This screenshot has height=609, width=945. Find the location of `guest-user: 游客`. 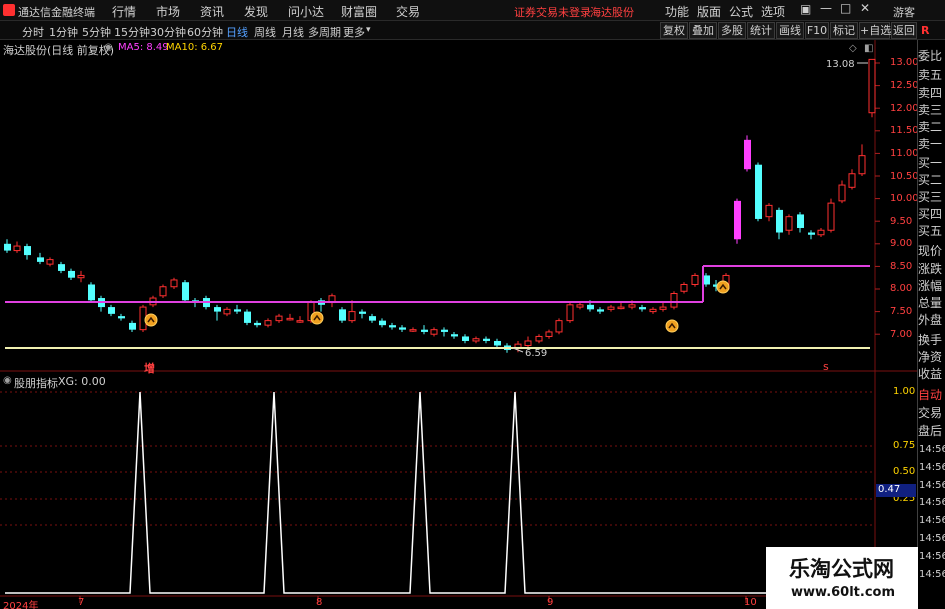

guest-user: 游客 is located at coordinates (904, 12).